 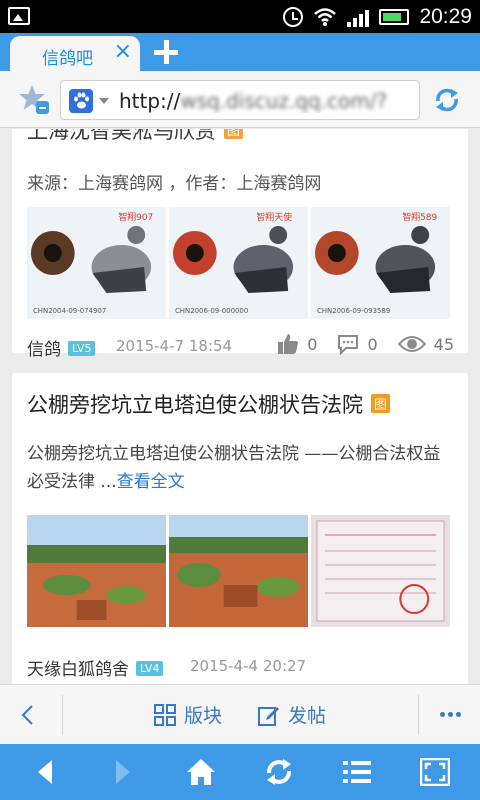 What do you see at coordinates (358, 17) in the screenshot?
I see `signal-icon` at bounding box center [358, 17].